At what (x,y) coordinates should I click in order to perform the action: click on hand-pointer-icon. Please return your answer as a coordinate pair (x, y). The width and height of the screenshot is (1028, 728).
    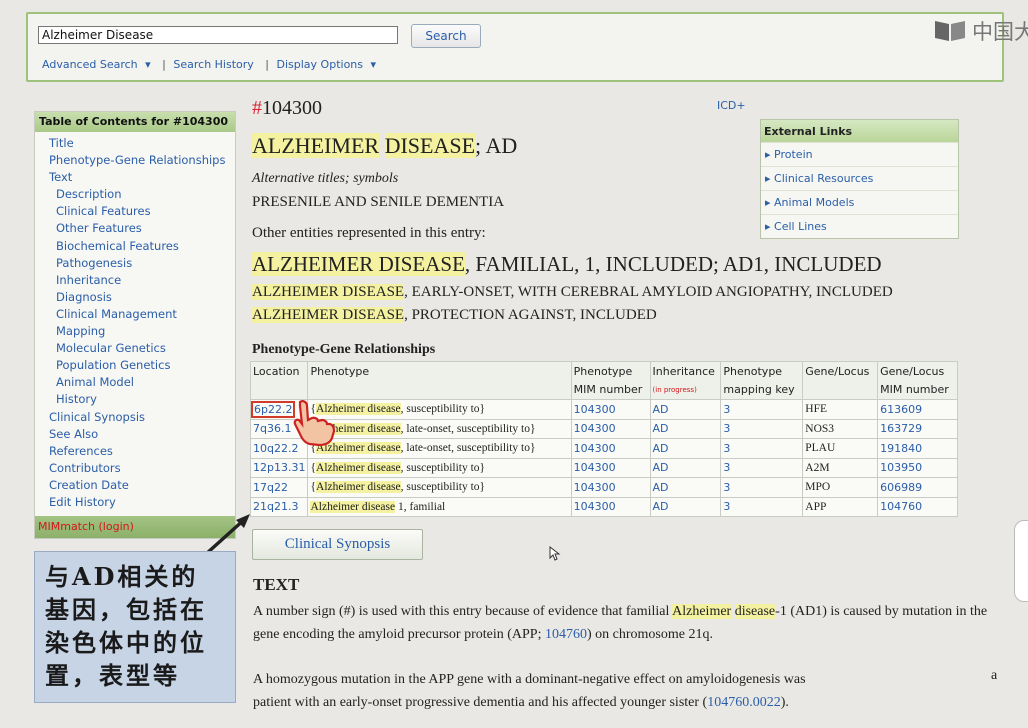
    Looking at the image, I should click on (314, 423).